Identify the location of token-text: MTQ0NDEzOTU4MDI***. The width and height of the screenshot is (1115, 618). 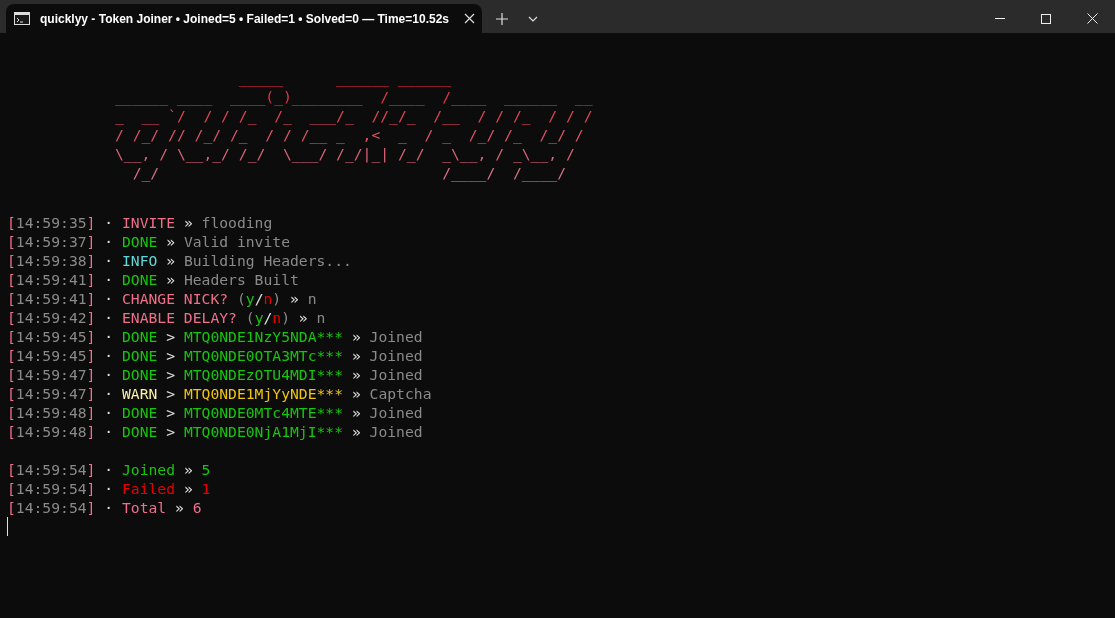
(263, 374).